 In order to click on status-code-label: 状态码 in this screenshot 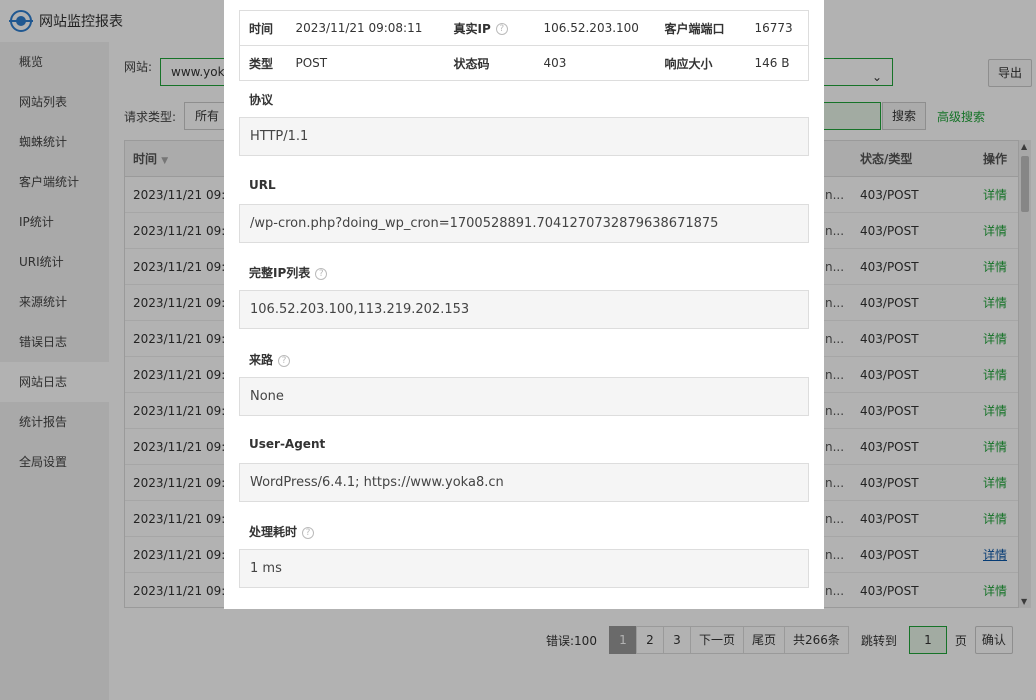, I will do `click(471, 63)`.